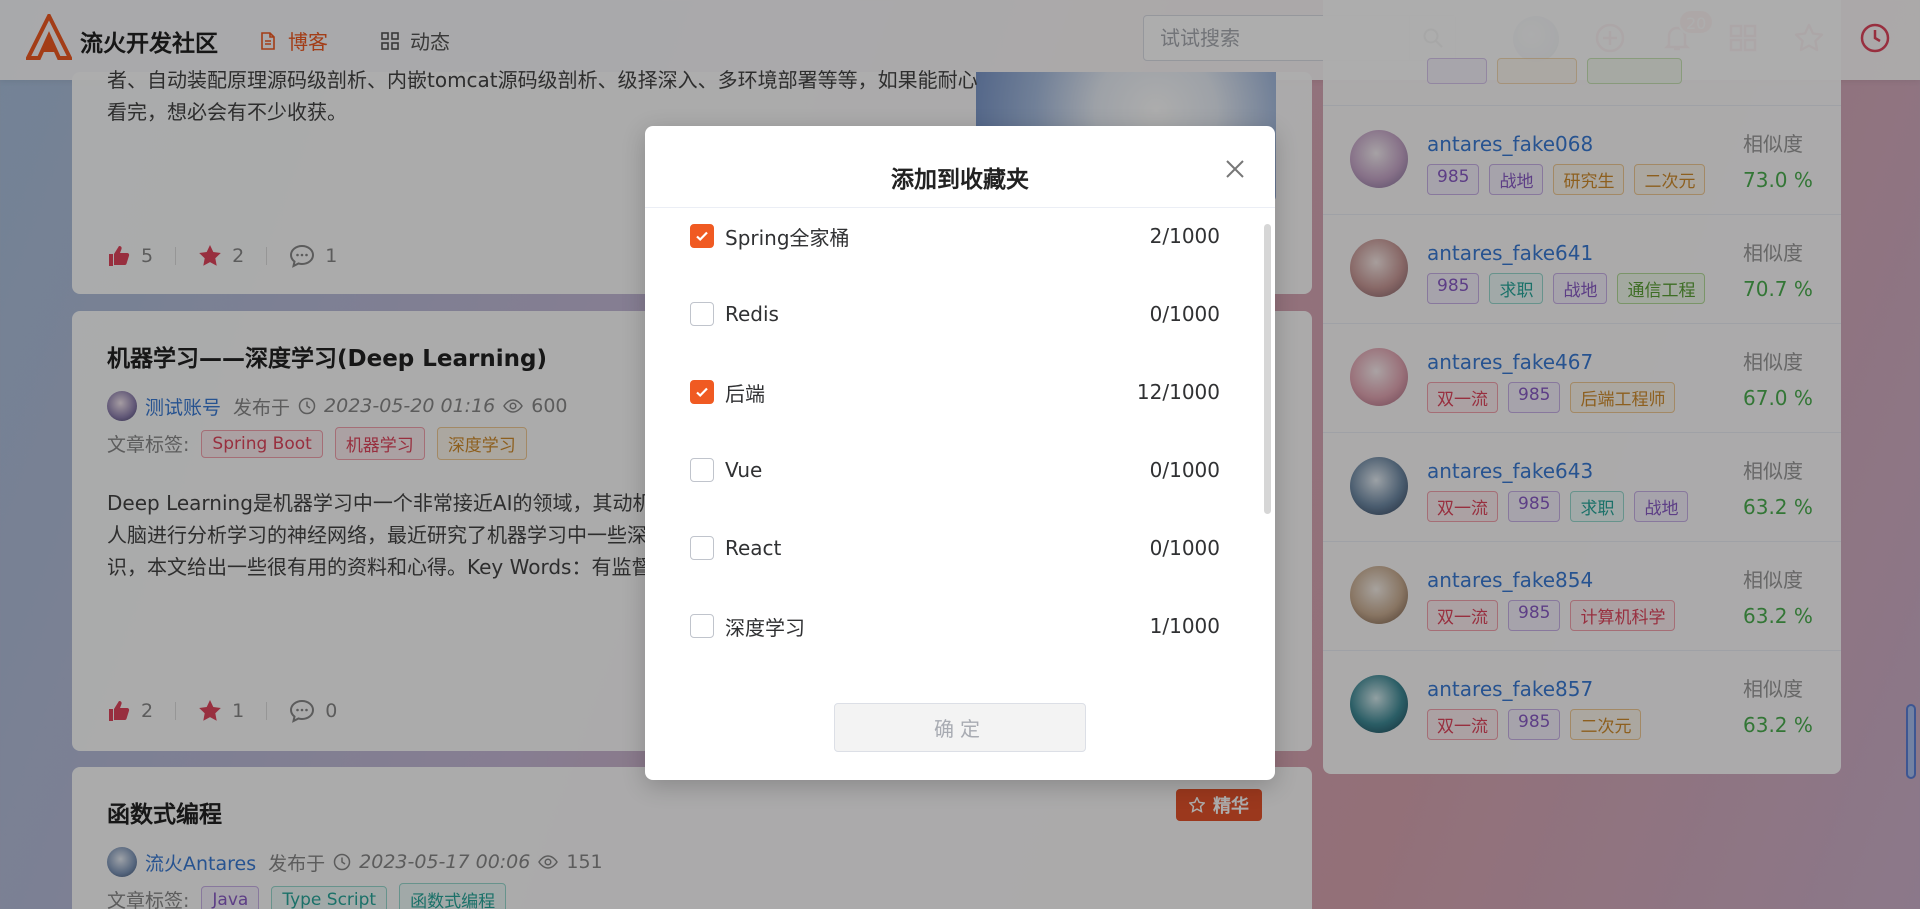 The width and height of the screenshot is (1920, 909). I want to click on folder-count: 1/1000, so click(1184, 626).